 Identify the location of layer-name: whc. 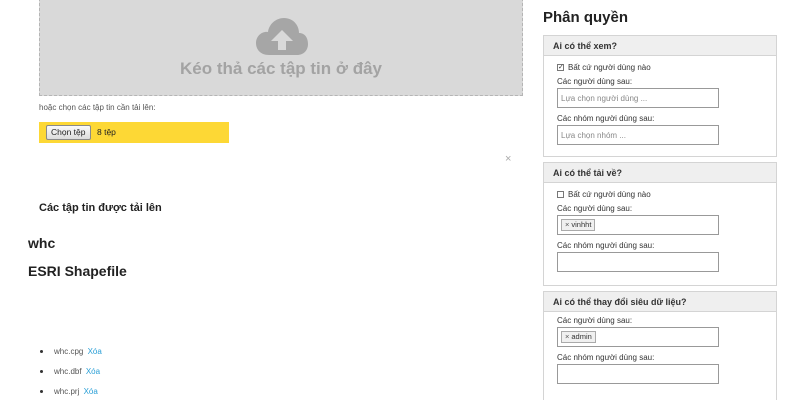
(42, 243).